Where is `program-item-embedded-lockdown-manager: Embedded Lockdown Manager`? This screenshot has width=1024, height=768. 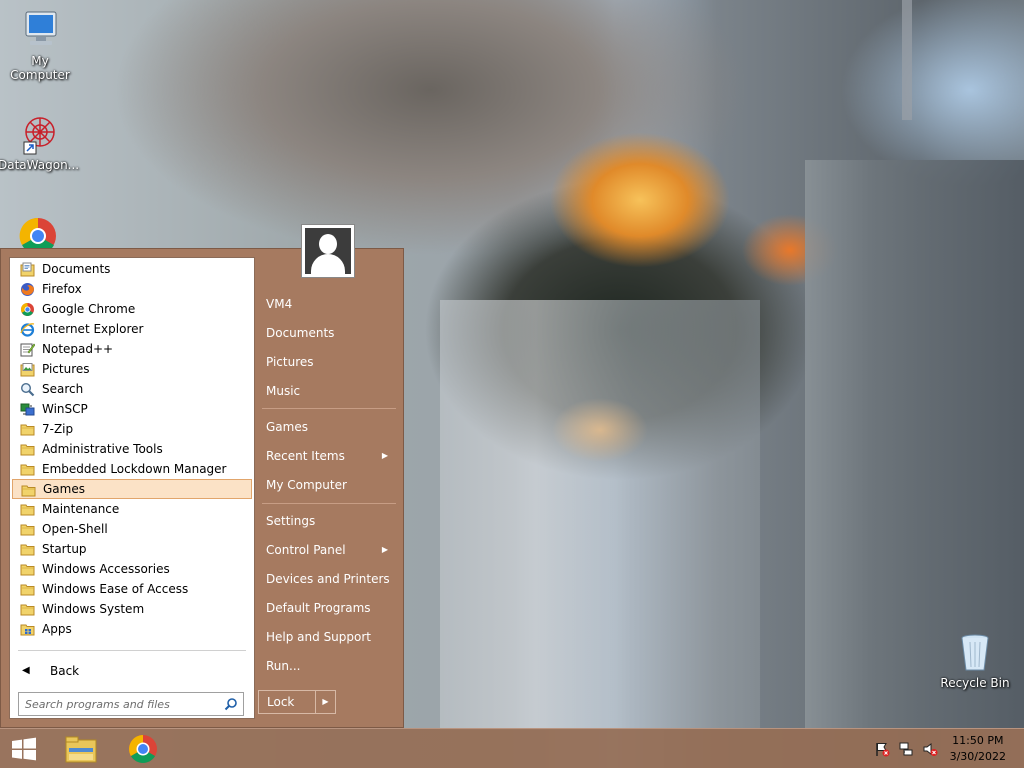 program-item-embedded-lockdown-manager: Embedded Lockdown Manager is located at coordinates (132, 469).